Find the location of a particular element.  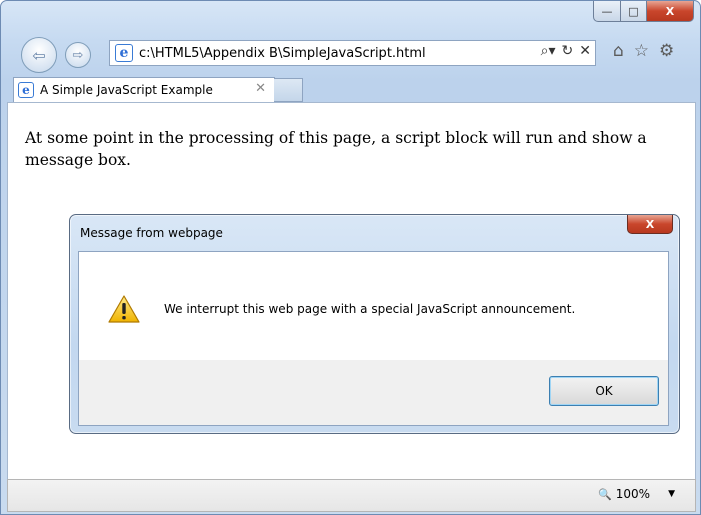

ie-page-icon: e is located at coordinates (124, 53).